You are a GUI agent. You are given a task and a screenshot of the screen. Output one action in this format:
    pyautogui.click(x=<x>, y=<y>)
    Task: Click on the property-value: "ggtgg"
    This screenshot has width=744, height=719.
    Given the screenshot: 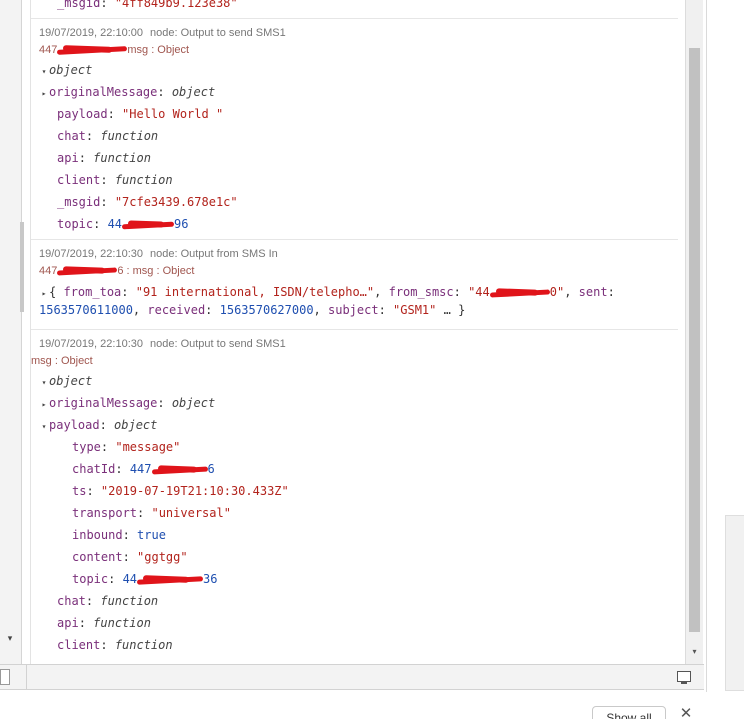 What is the action you would take?
    pyautogui.click(x=162, y=557)
    